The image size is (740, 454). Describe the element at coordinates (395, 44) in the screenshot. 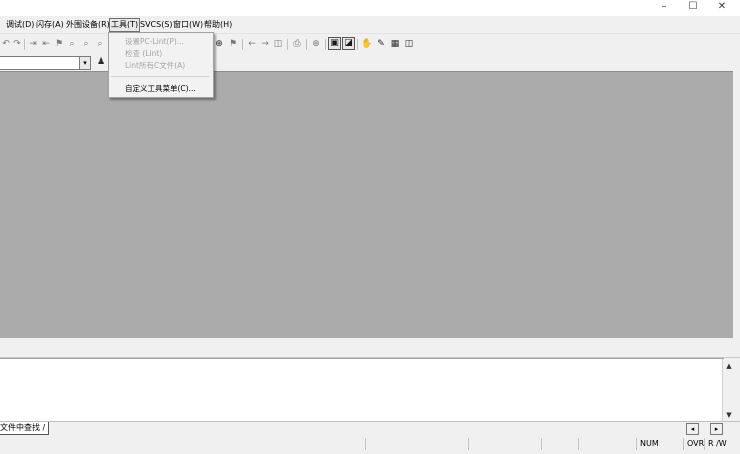

I see `grid-icon: ▦` at that location.